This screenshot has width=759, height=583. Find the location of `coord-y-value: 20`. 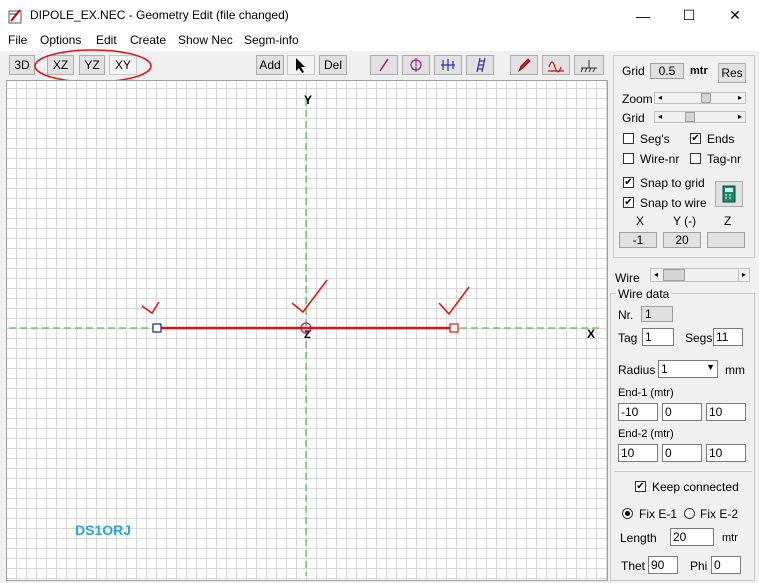

coord-y-value: 20 is located at coordinates (682, 240).